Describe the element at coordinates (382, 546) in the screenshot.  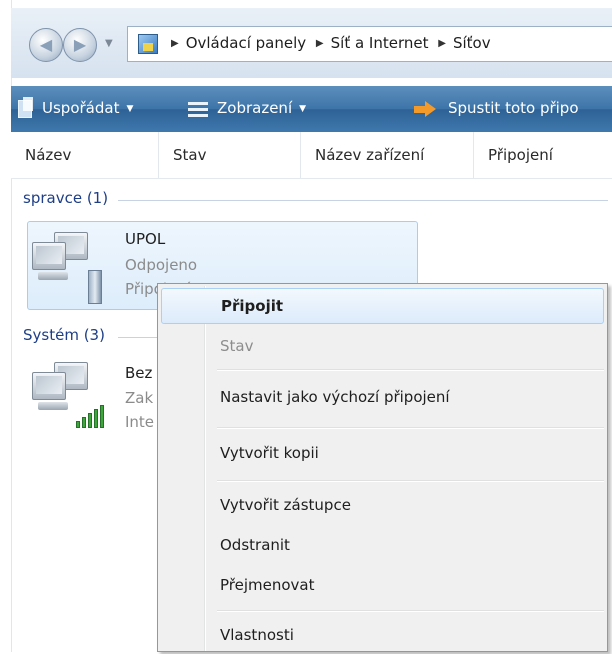
I see `menu-item-delete: Odstranit` at that location.